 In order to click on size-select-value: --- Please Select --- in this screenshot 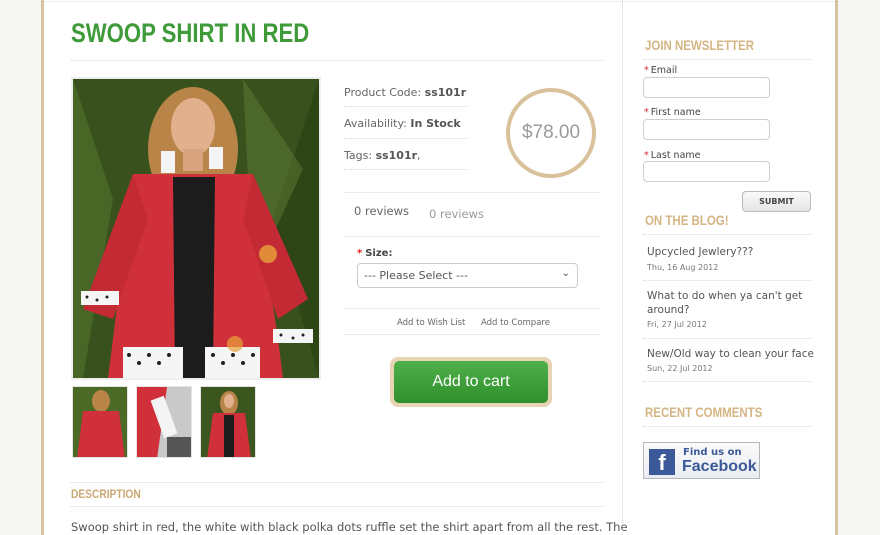, I will do `click(416, 275)`.